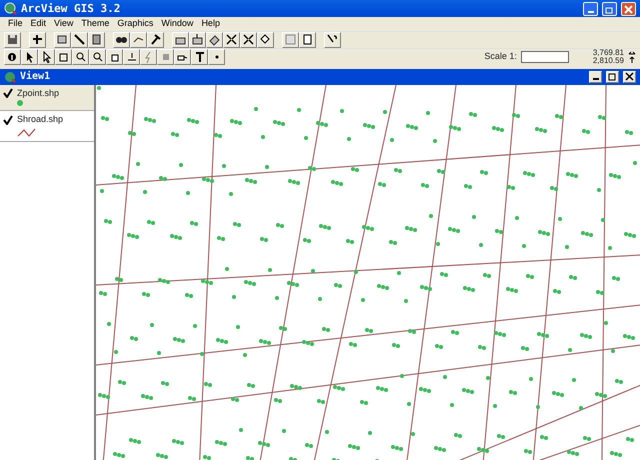 This screenshot has height=460, width=640. I want to click on menu-item: Edit, so click(38, 24).